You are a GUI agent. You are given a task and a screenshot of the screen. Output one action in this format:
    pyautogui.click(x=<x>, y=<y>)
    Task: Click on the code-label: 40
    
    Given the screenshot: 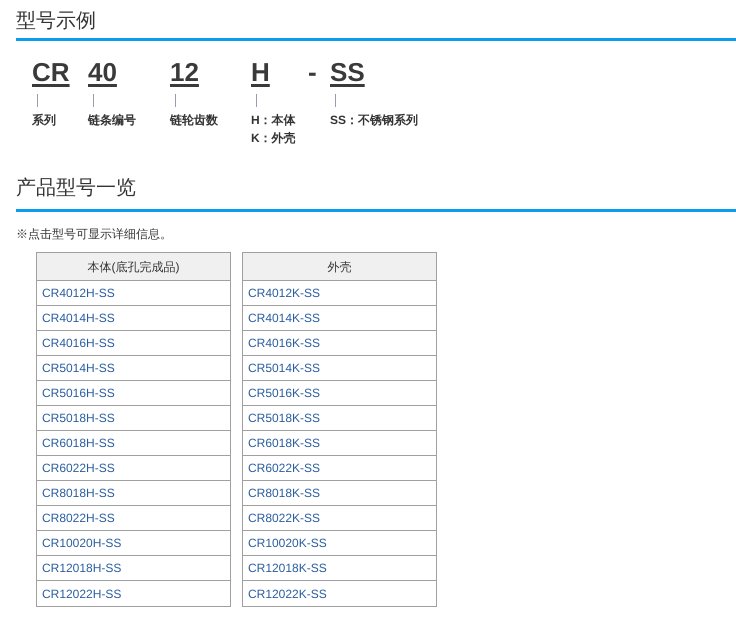 What is the action you would take?
    pyautogui.click(x=102, y=72)
    